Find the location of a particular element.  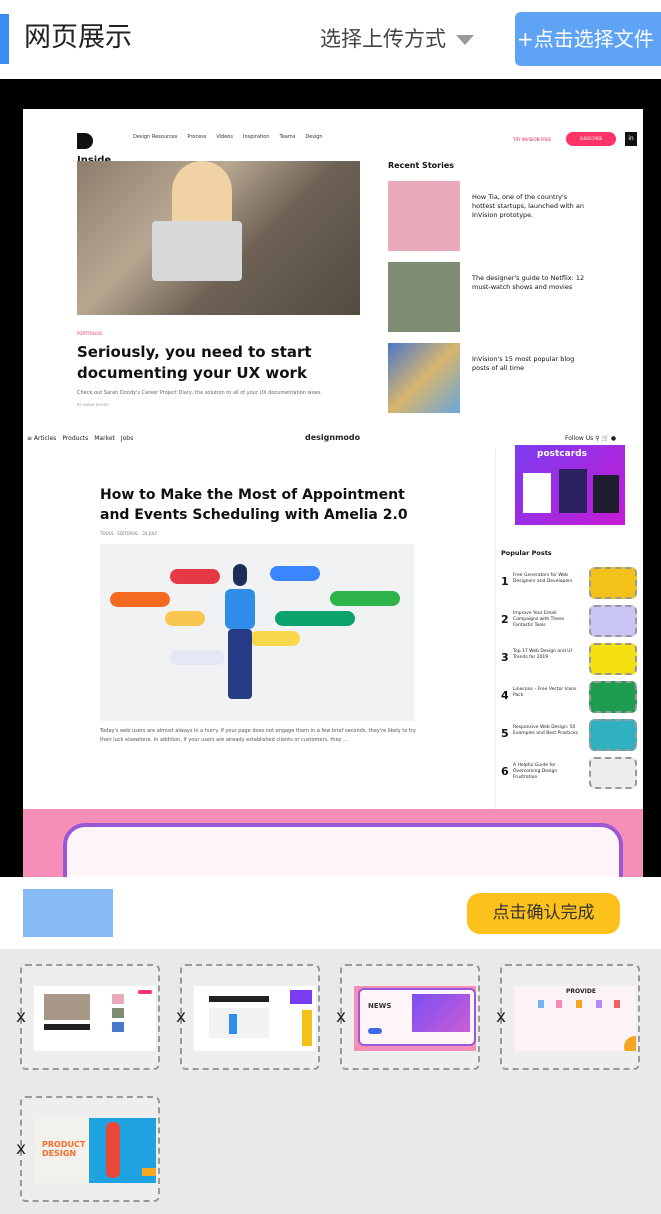

post-rank: 6 is located at coordinates (505, 771).